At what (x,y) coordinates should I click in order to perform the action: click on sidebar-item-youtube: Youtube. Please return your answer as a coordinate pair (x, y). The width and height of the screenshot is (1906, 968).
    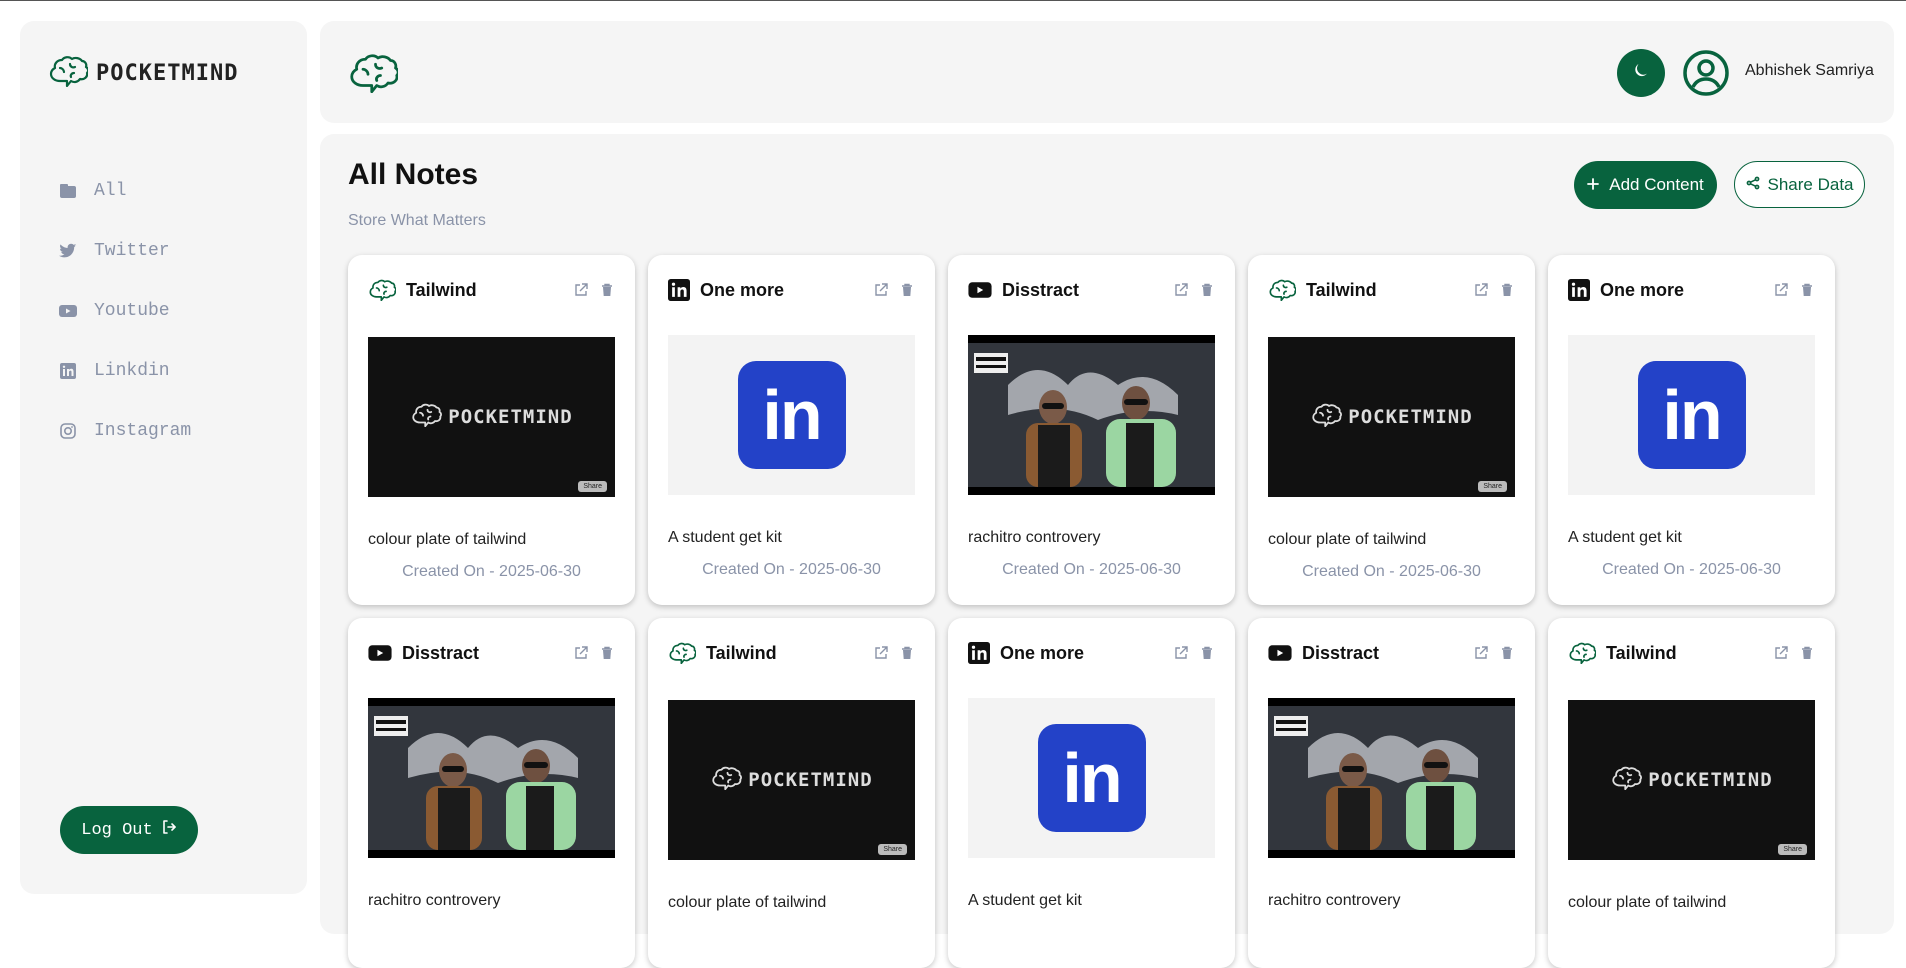
    Looking at the image, I should click on (124, 311).